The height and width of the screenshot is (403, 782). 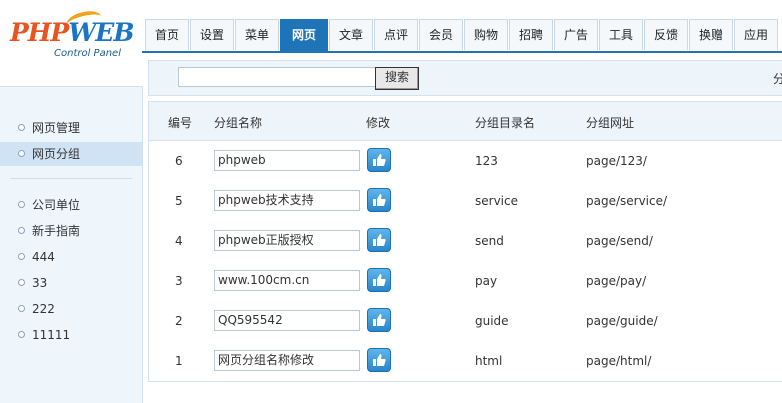 What do you see at coordinates (179, 321) in the screenshot?
I see `row-number: 2` at bounding box center [179, 321].